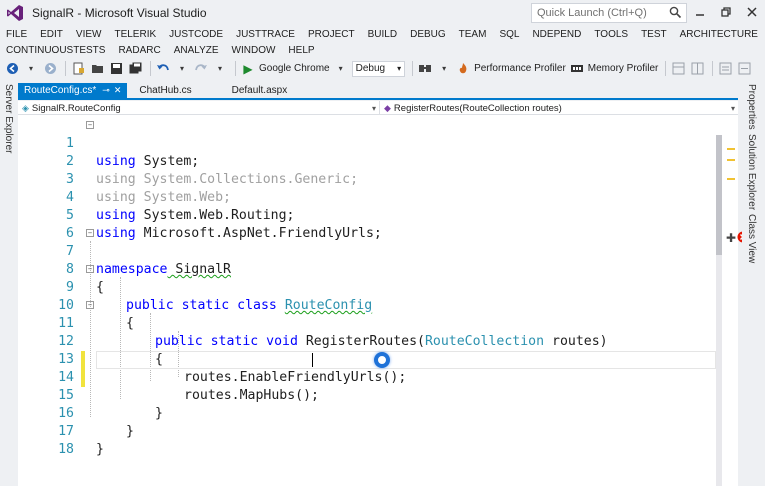 This screenshot has height=486, width=765. What do you see at coordinates (8, 118) in the screenshot?
I see `server-explorer-tab: Server Explorer` at bounding box center [8, 118].